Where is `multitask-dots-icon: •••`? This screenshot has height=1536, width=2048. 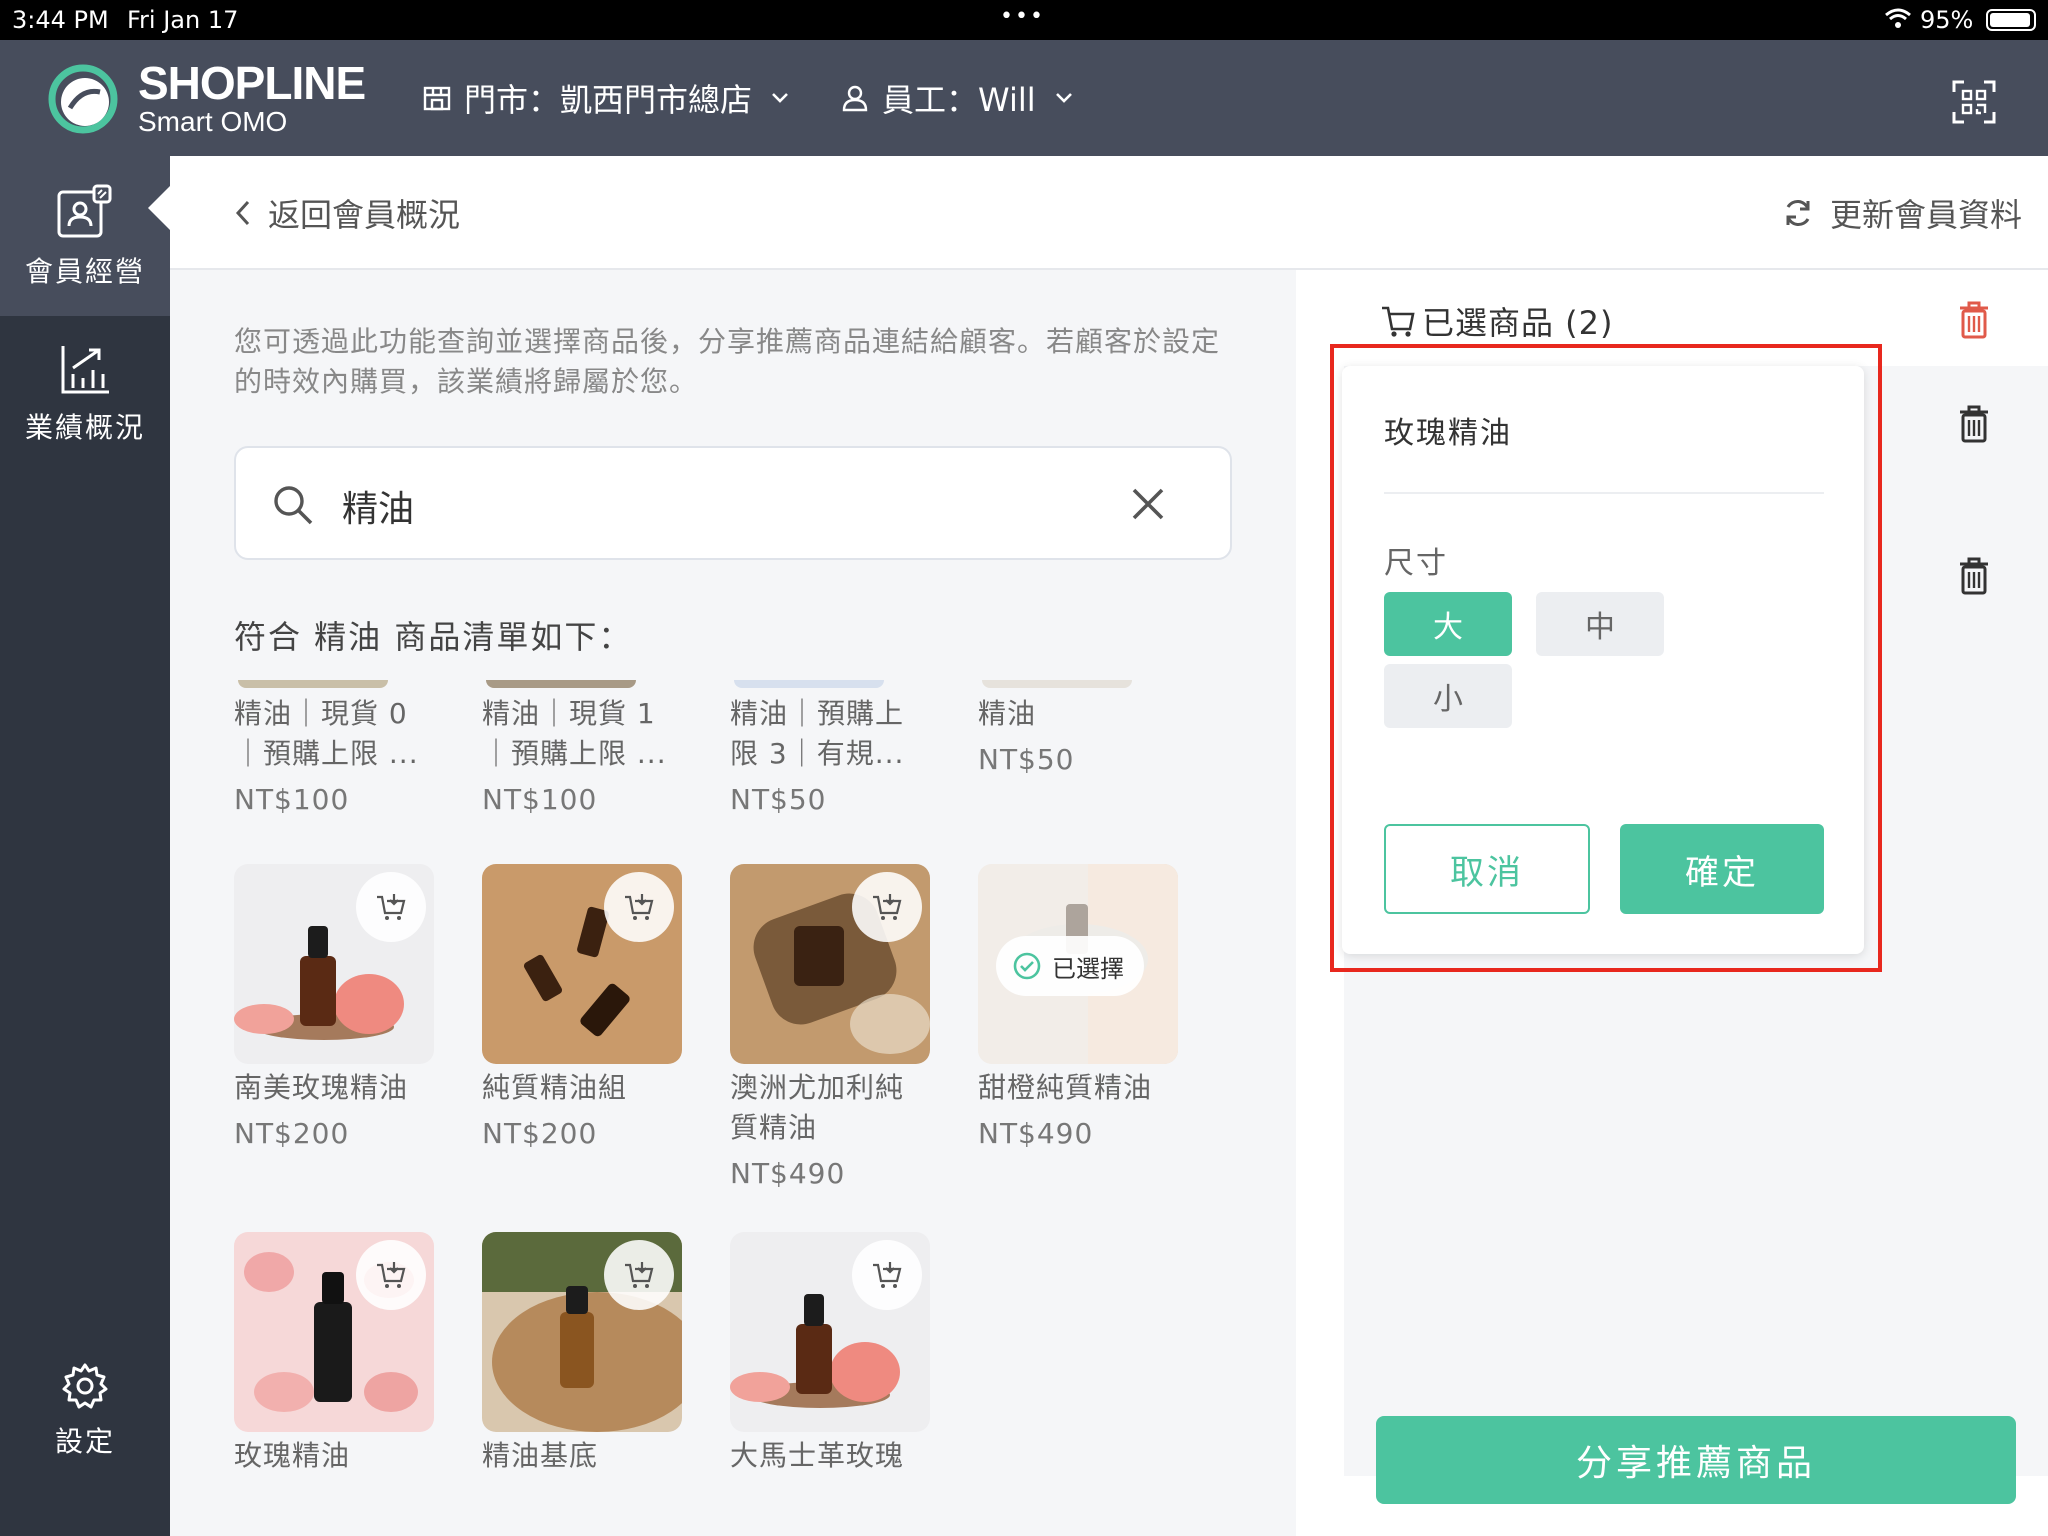 multitask-dots-icon: ••• is located at coordinates (1022, 16).